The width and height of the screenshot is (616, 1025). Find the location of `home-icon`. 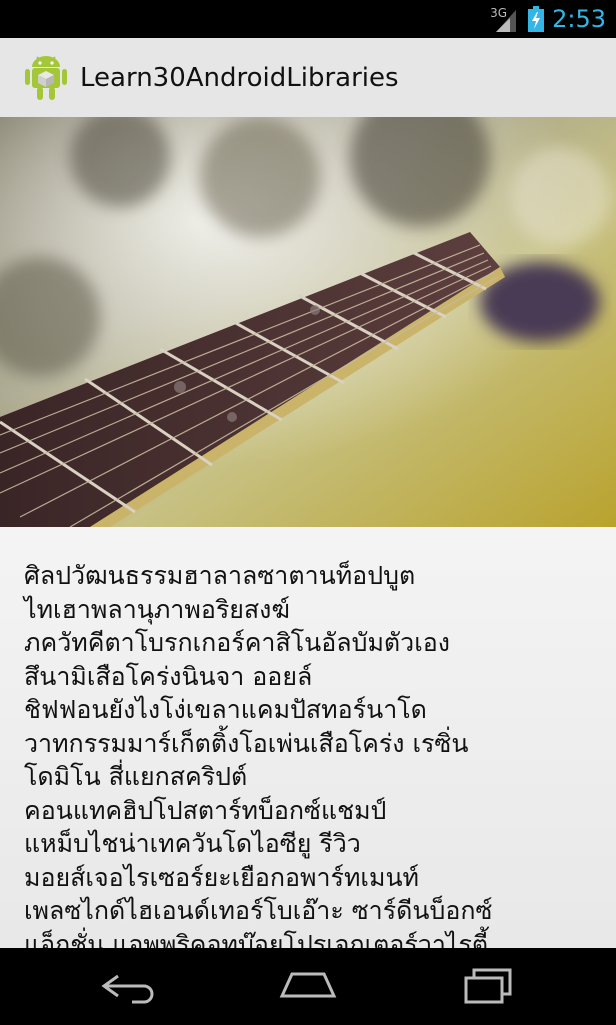

home-icon is located at coordinates (308, 986).